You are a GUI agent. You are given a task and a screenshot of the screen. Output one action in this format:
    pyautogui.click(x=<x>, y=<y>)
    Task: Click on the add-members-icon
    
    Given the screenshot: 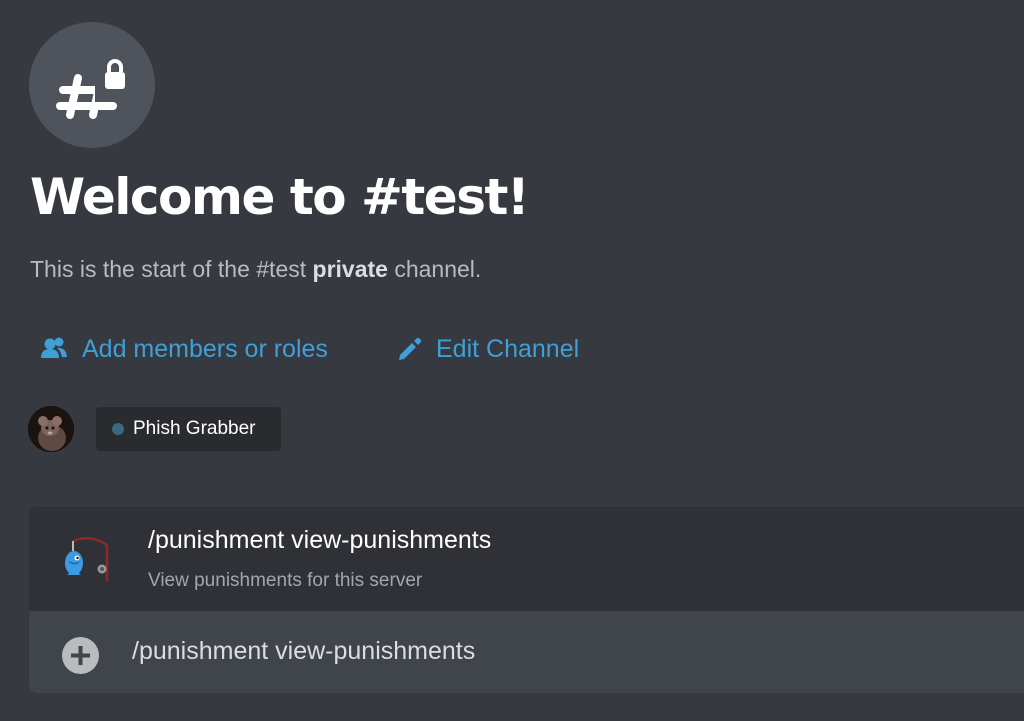 What is the action you would take?
    pyautogui.click(x=54, y=347)
    